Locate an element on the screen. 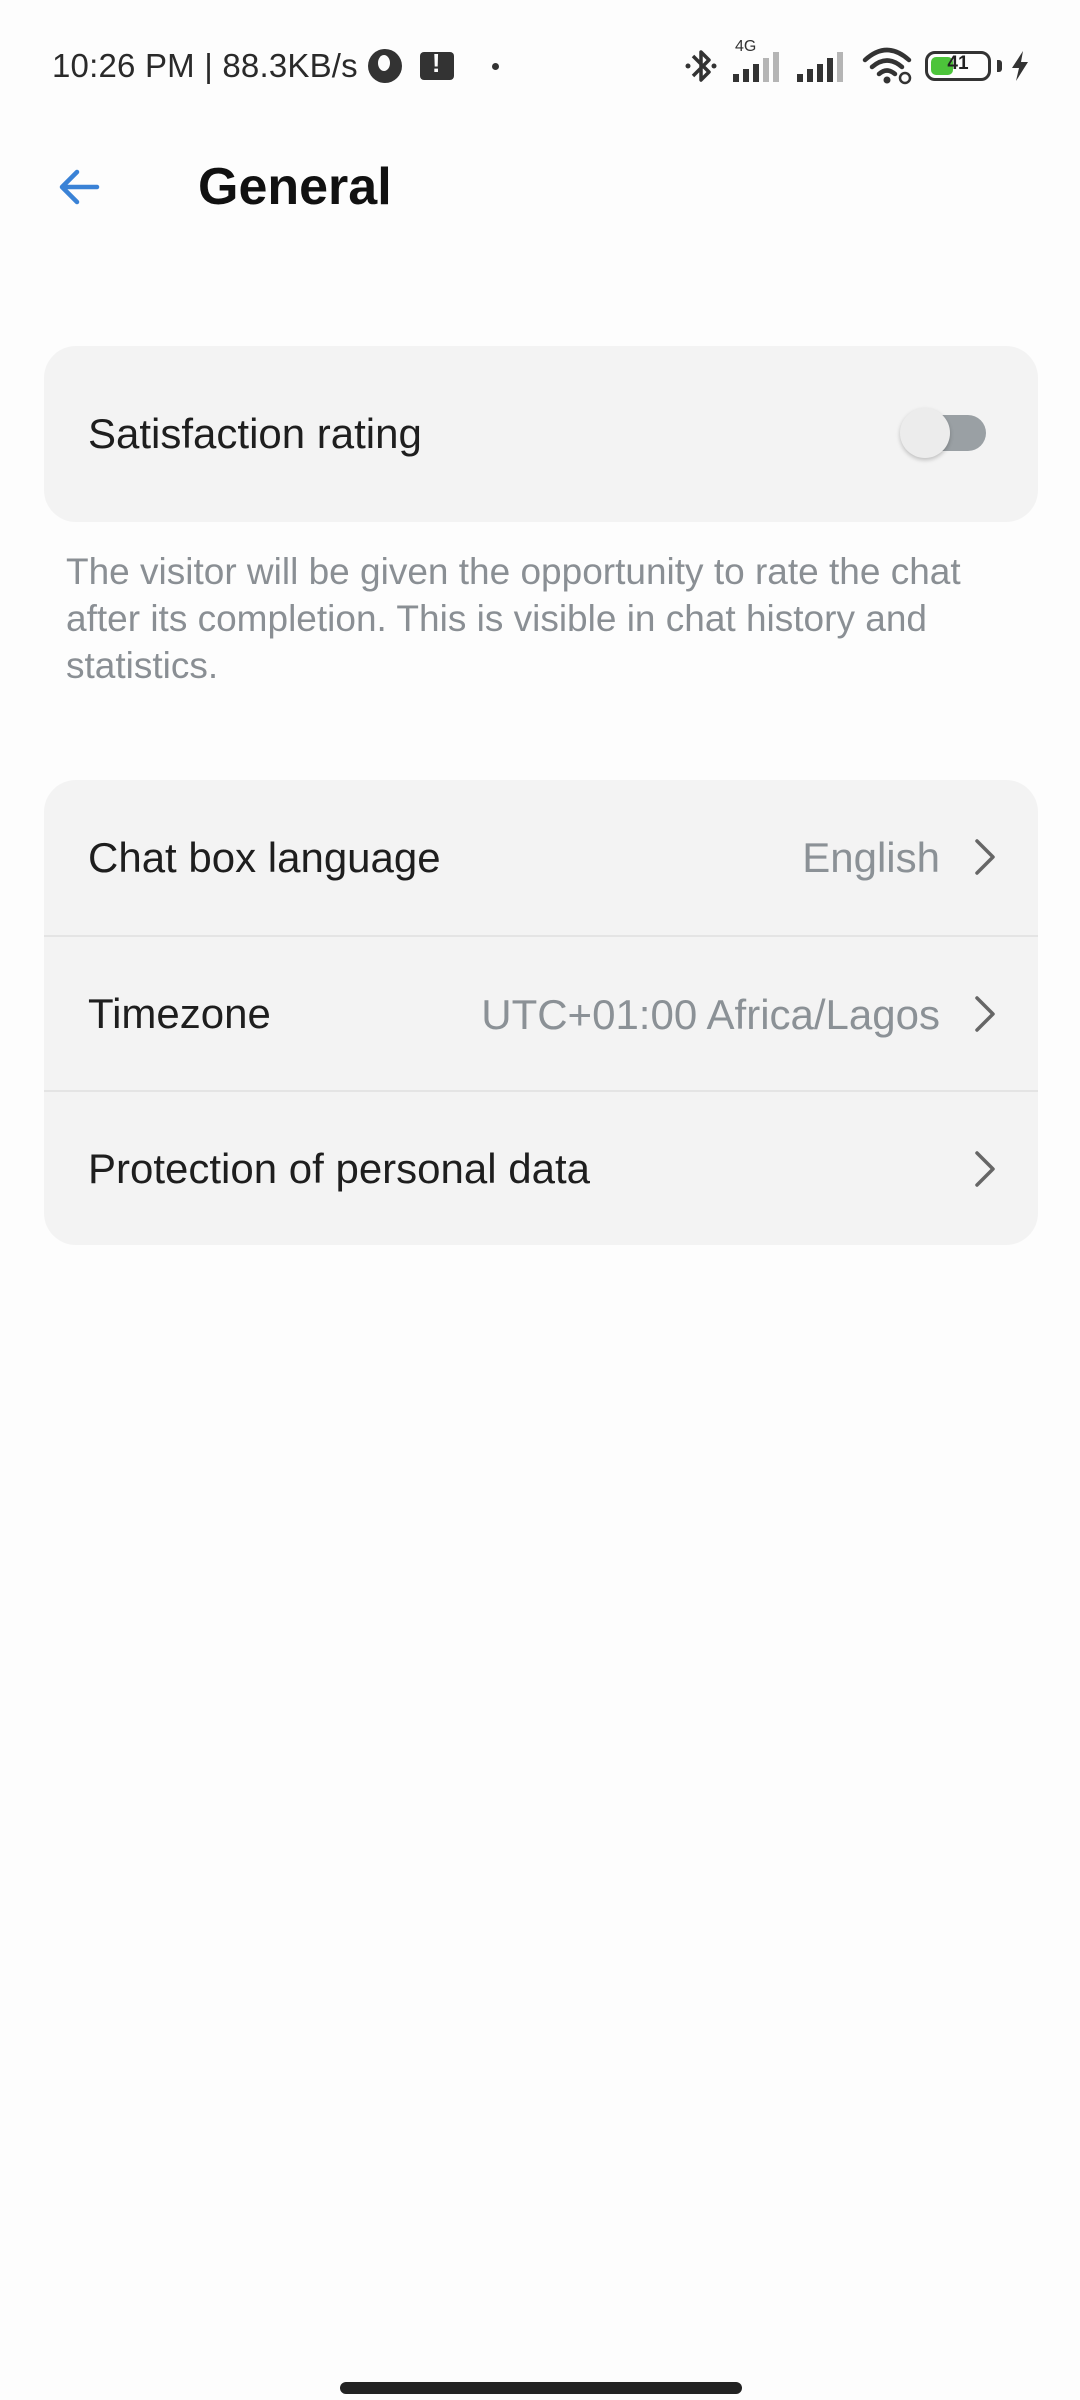 This screenshot has height=2400, width=1080. arrow-left-icon is located at coordinates (79, 187).